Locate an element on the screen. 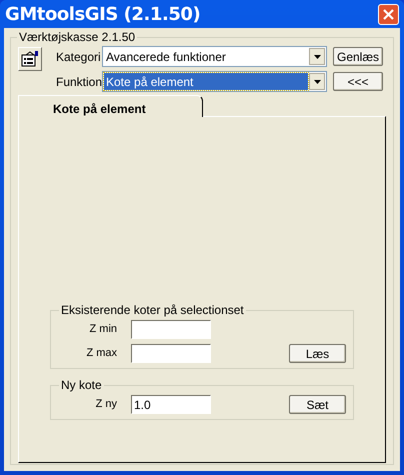 Image resolution: width=404 pixels, height=475 pixels. dropdown: Kote på element is located at coordinates (214, 81).